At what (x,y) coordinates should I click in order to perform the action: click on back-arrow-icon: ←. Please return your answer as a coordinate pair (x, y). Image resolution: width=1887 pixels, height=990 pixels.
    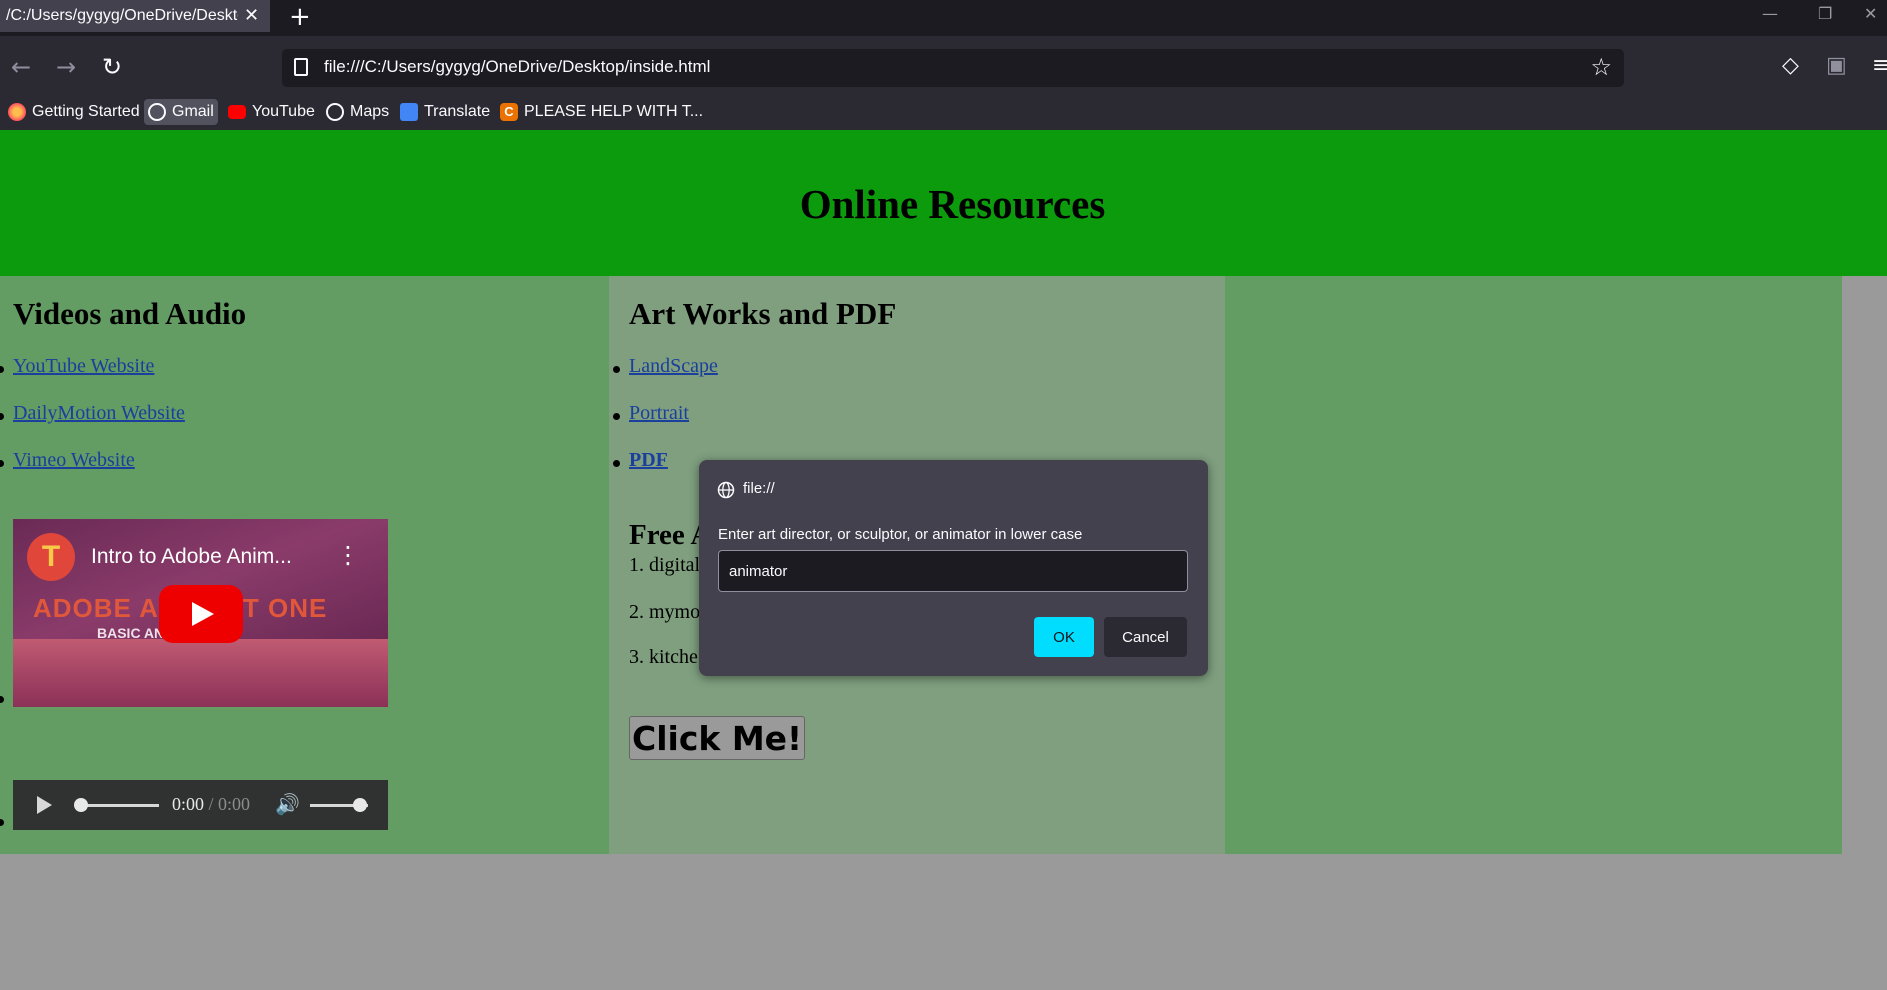
    Looking at the image, I should click on (21, 67).